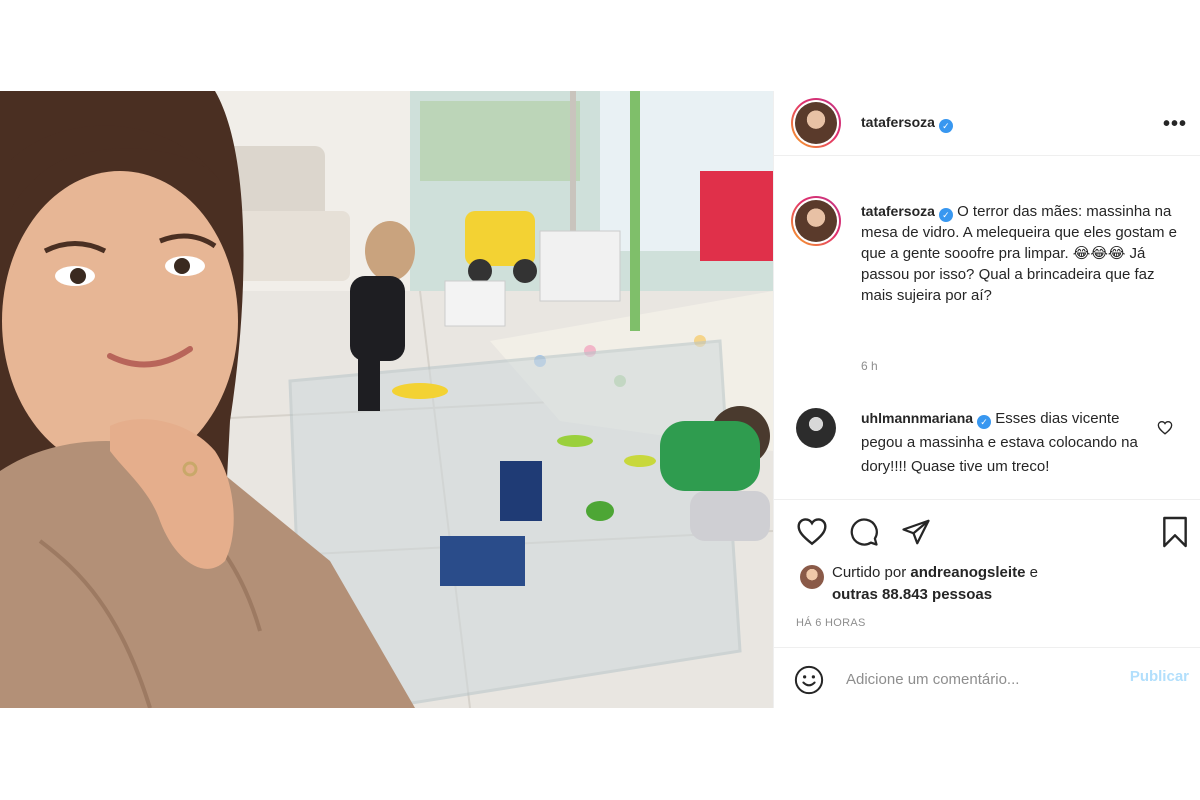 The width and height of the screenshot is (1200, 800). What do you see at coordinates (869, 572) in the screenshot?
I see `likes-prefix: Curtido por` at bounding box center [869, 572].